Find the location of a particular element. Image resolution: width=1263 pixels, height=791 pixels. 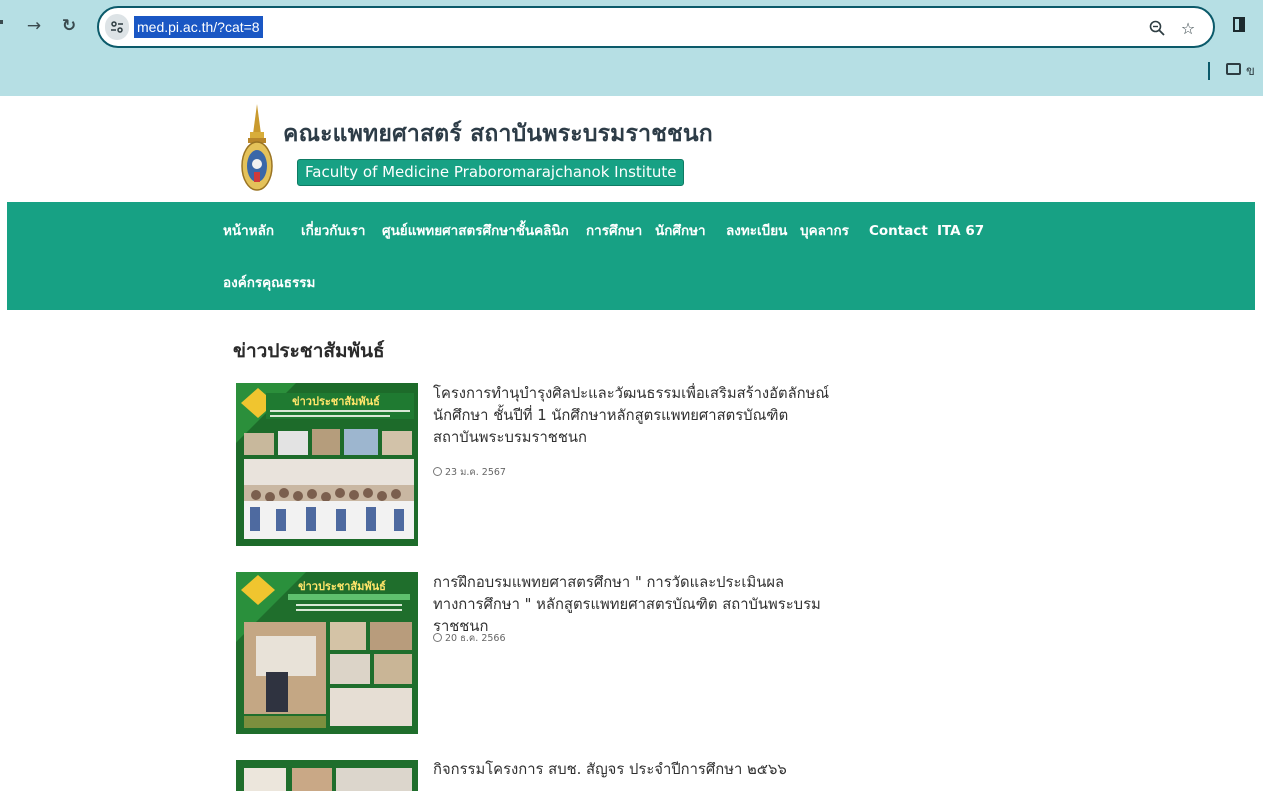

forward-icon: → is located at coordinates (34, 26).